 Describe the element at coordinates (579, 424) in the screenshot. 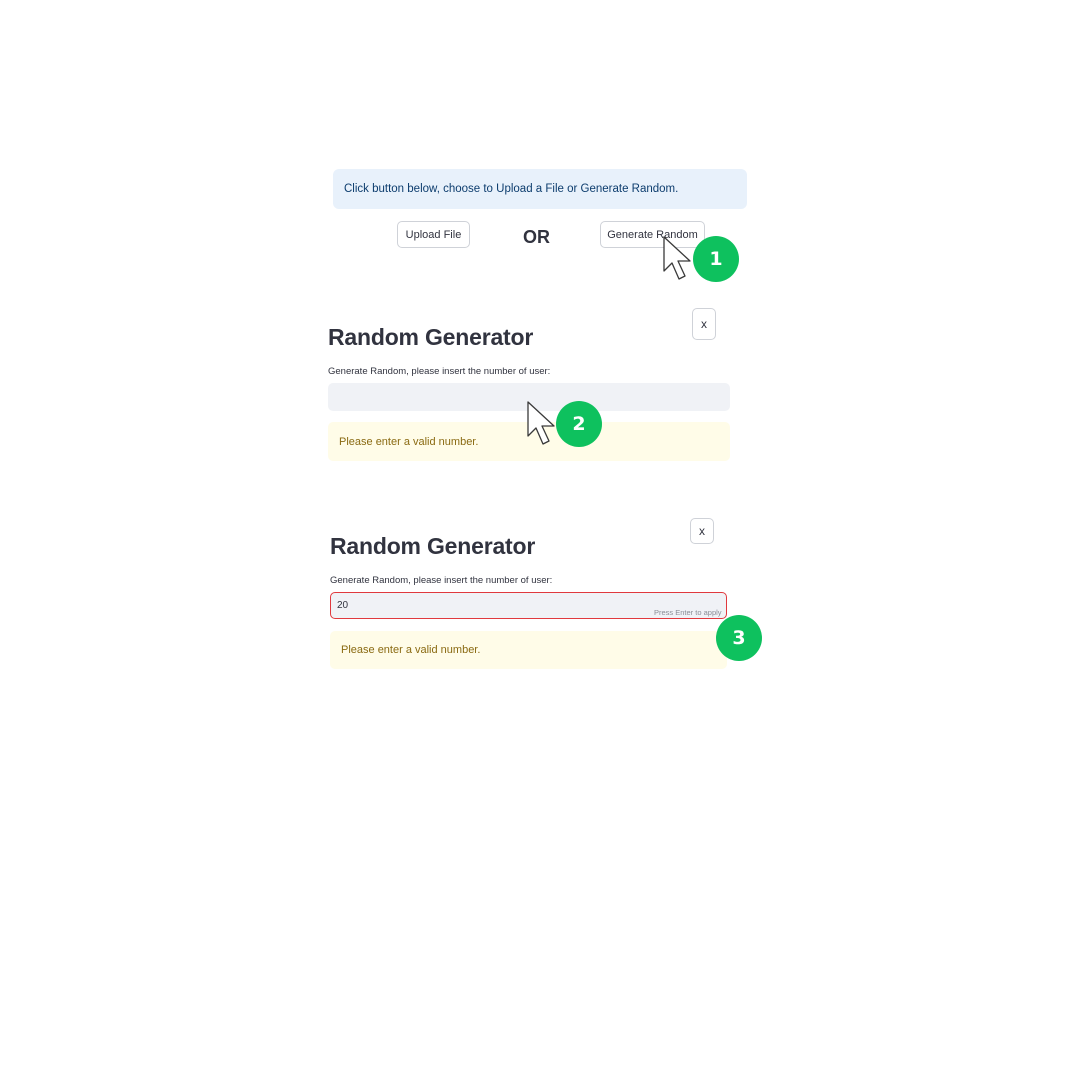

I see `step-badge-2: 2` at that location.